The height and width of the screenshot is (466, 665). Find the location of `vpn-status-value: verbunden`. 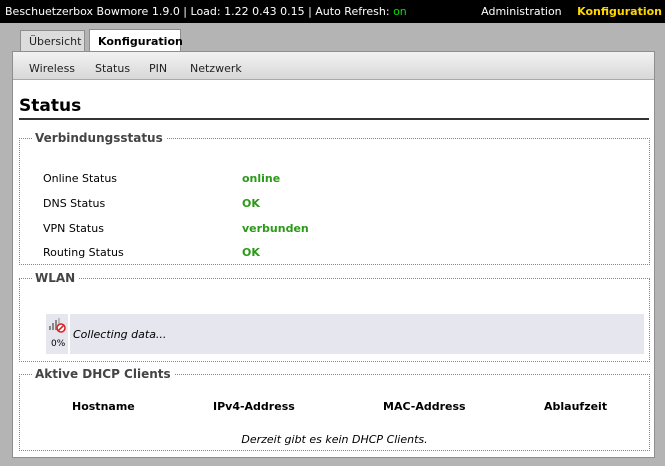

vpn-status-value: verbunden is located at coordinates (275, 228).